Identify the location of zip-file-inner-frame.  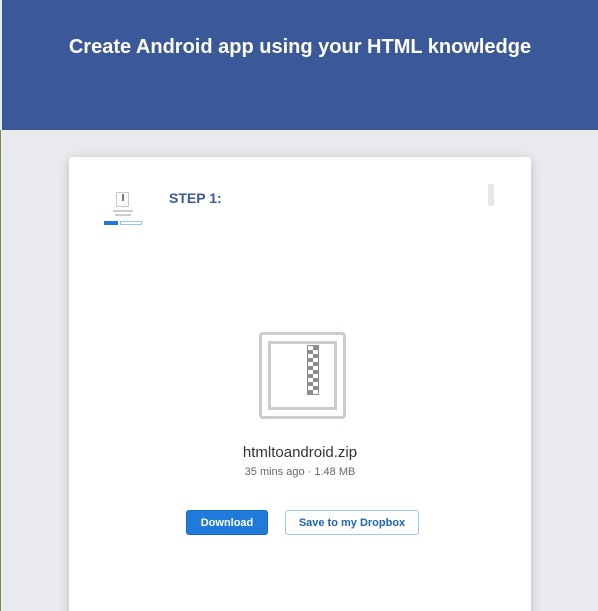
(302, 375).